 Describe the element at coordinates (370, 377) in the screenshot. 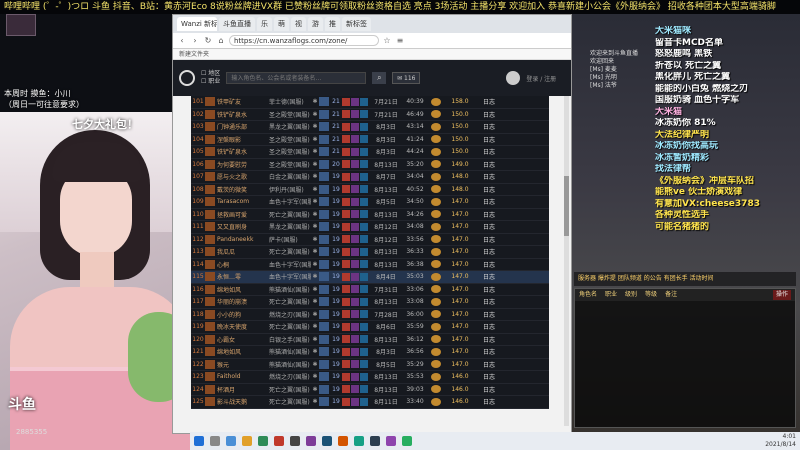

I see `table-row: 123 Faithold 燃烧之刃(国服) ✱ 19 8月13日 35:53 146.0 日志` at that location.